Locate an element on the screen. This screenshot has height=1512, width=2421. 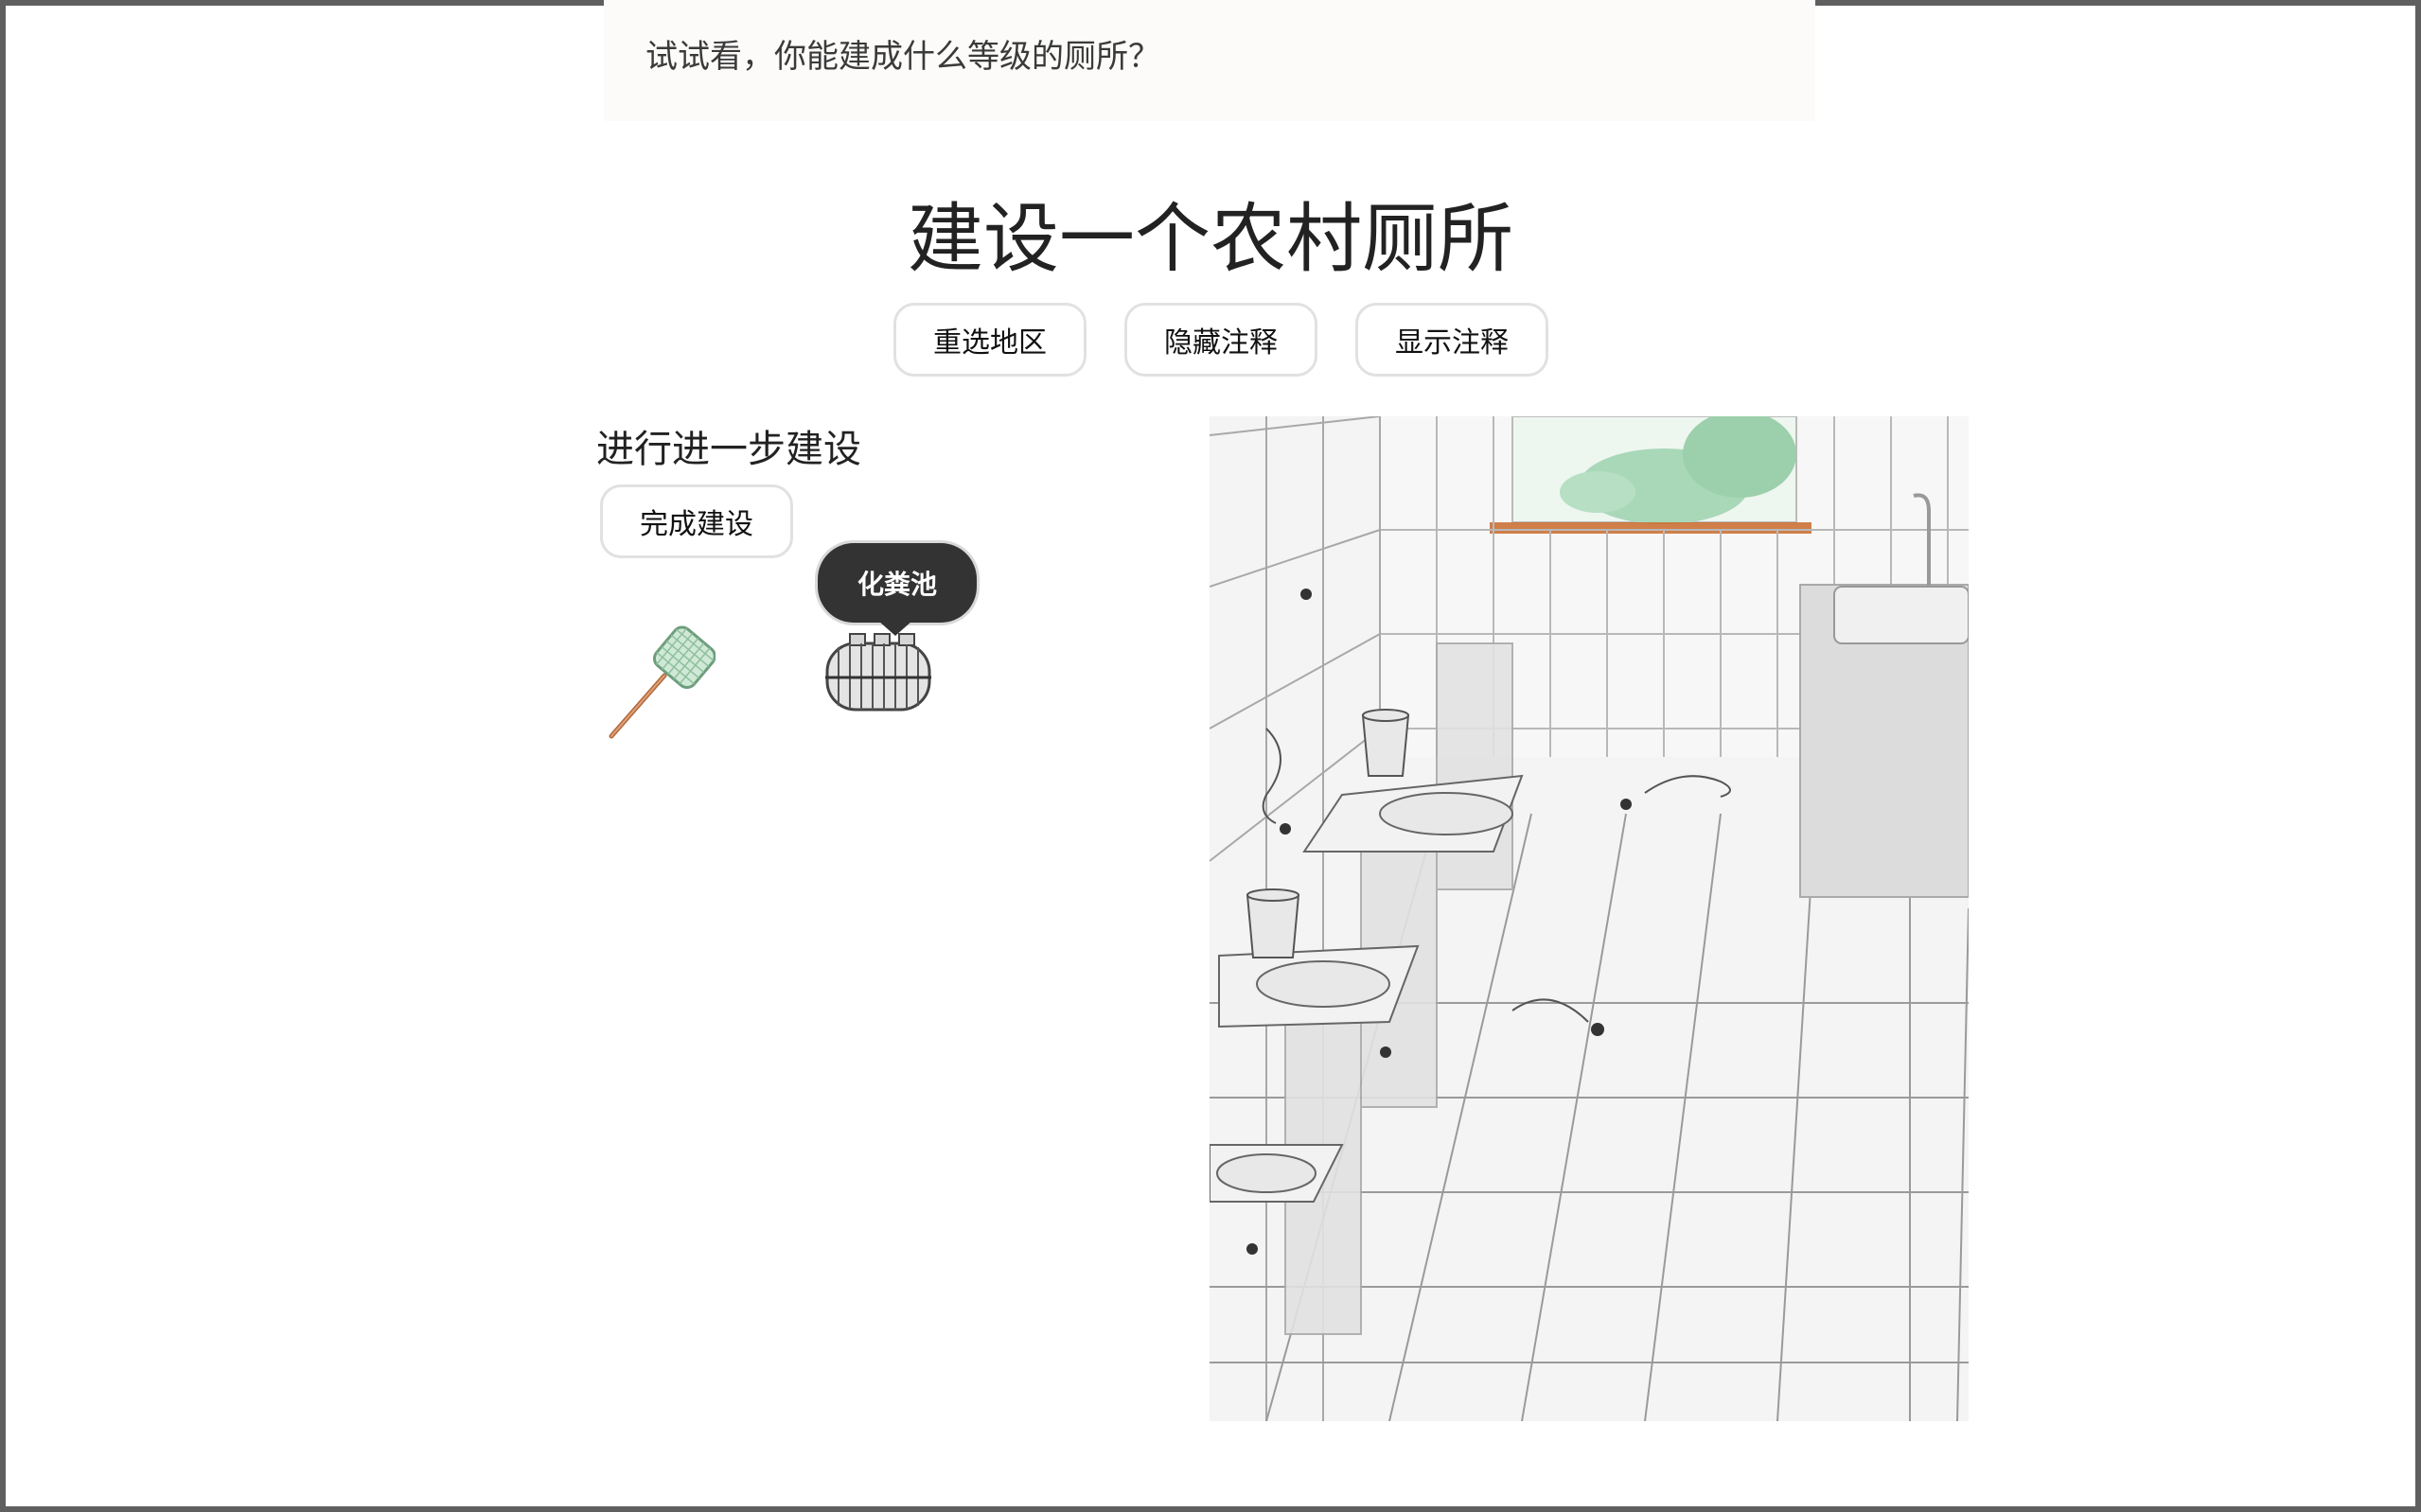
page-title: 建设一个农村厕所 is located at coordinates (1210, 239).